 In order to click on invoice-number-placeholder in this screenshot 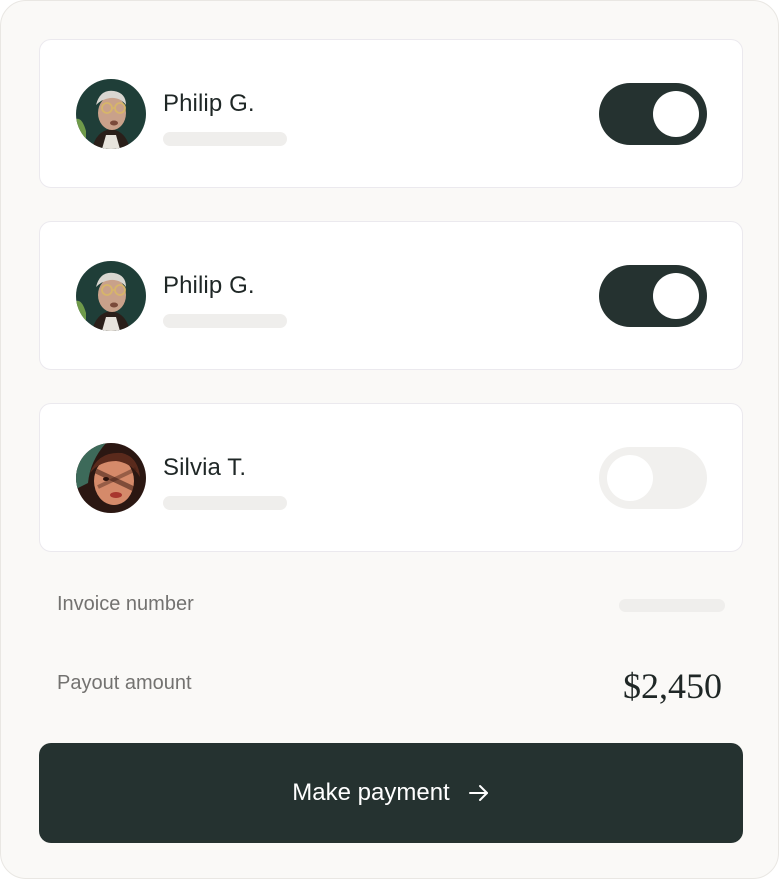, I will do `click(672, 605)`.